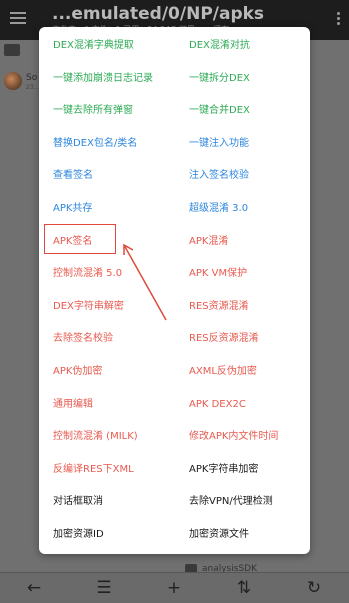  What do you see at coordinates (78, 502) in the screenshot?
I see `menu-option: 对话框取消` at bounding box center [78, 502].